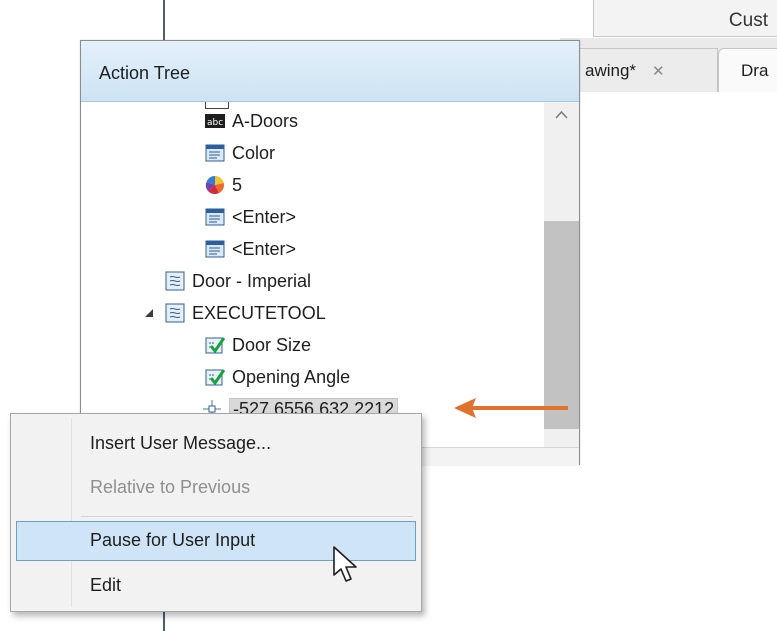 The image size is (777, 631). Describe the element at coordinates (748, 20) in the screenshot. I see `customize-label: Cust` at that location.